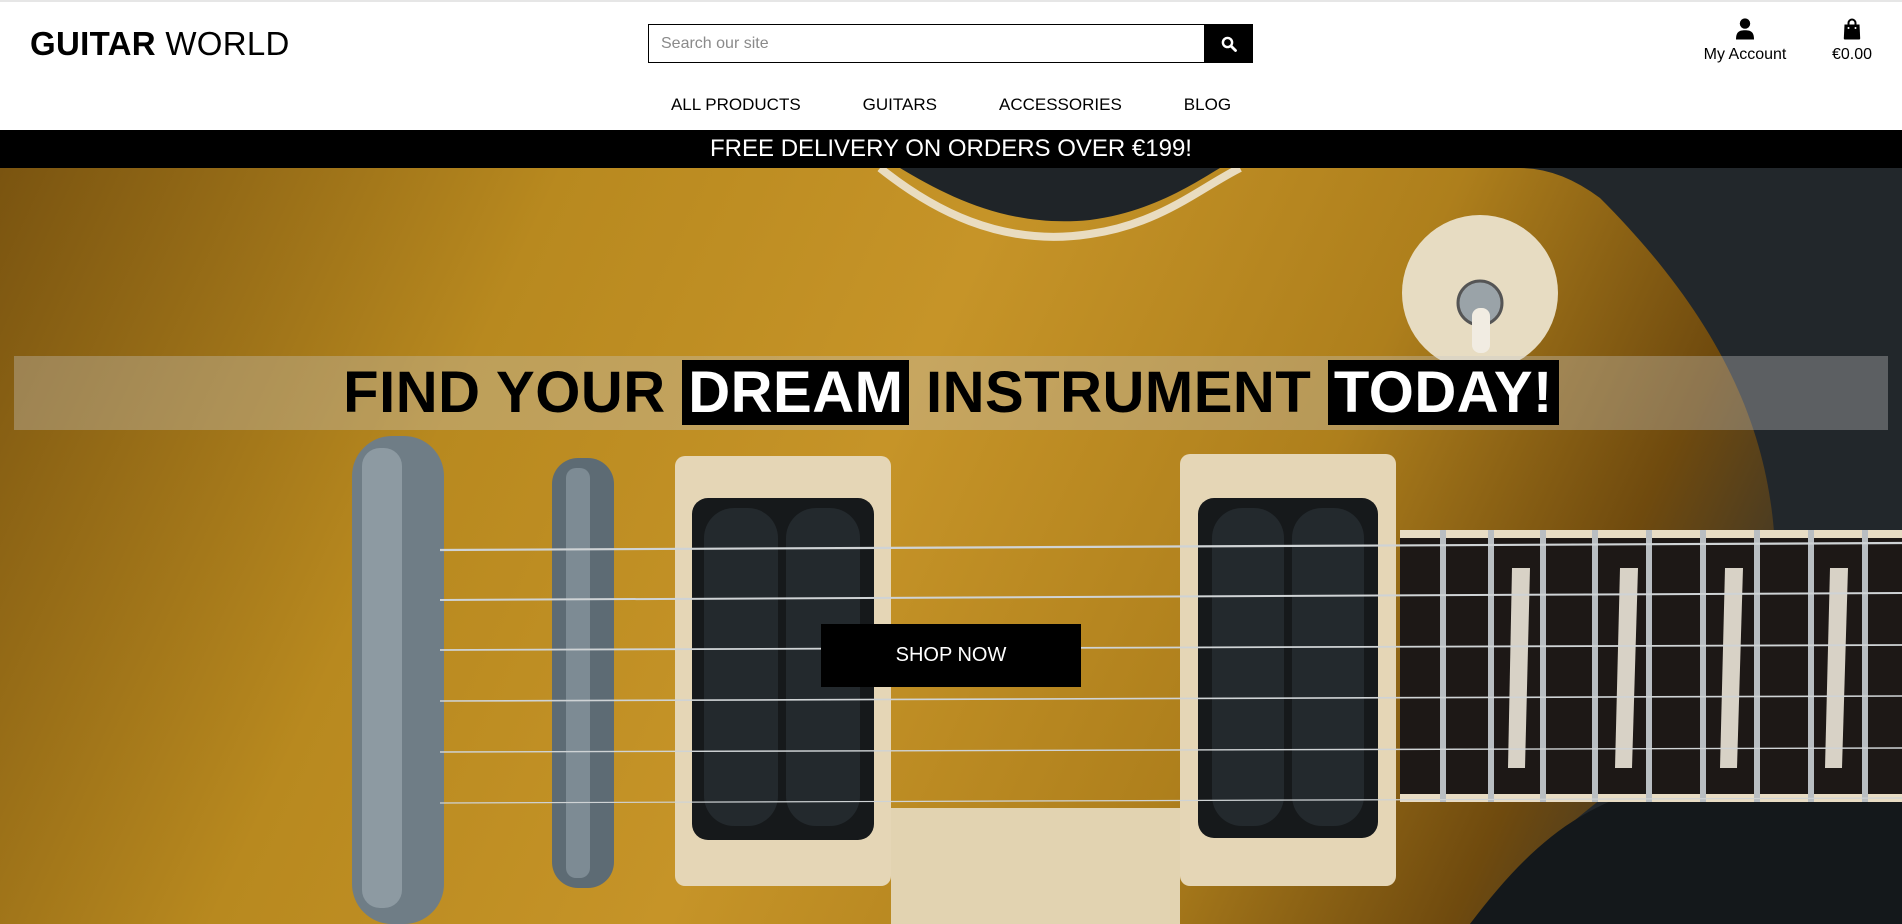 The width and height of the screenshot is (1902, 924). Describe the element at coordinates (1852, 41) in the screenshot. I see `shopping-bag-link: €0.00` at that location.